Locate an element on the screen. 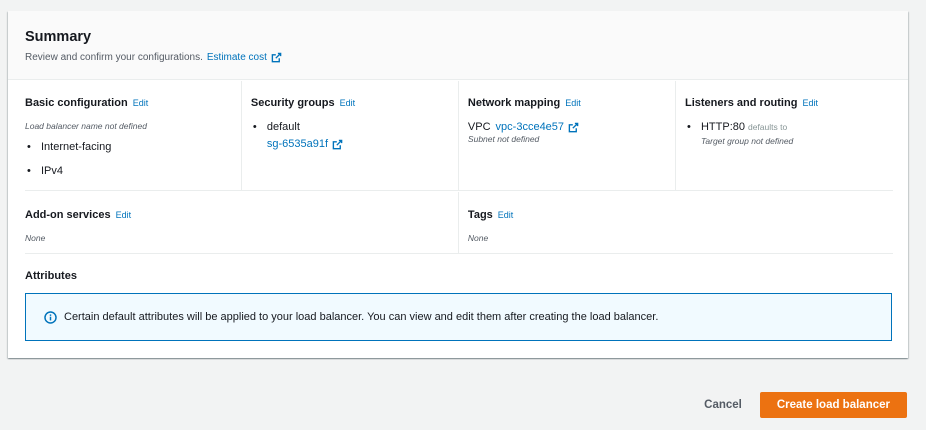  summary-title: Summary is located at coordinates (58, 37).